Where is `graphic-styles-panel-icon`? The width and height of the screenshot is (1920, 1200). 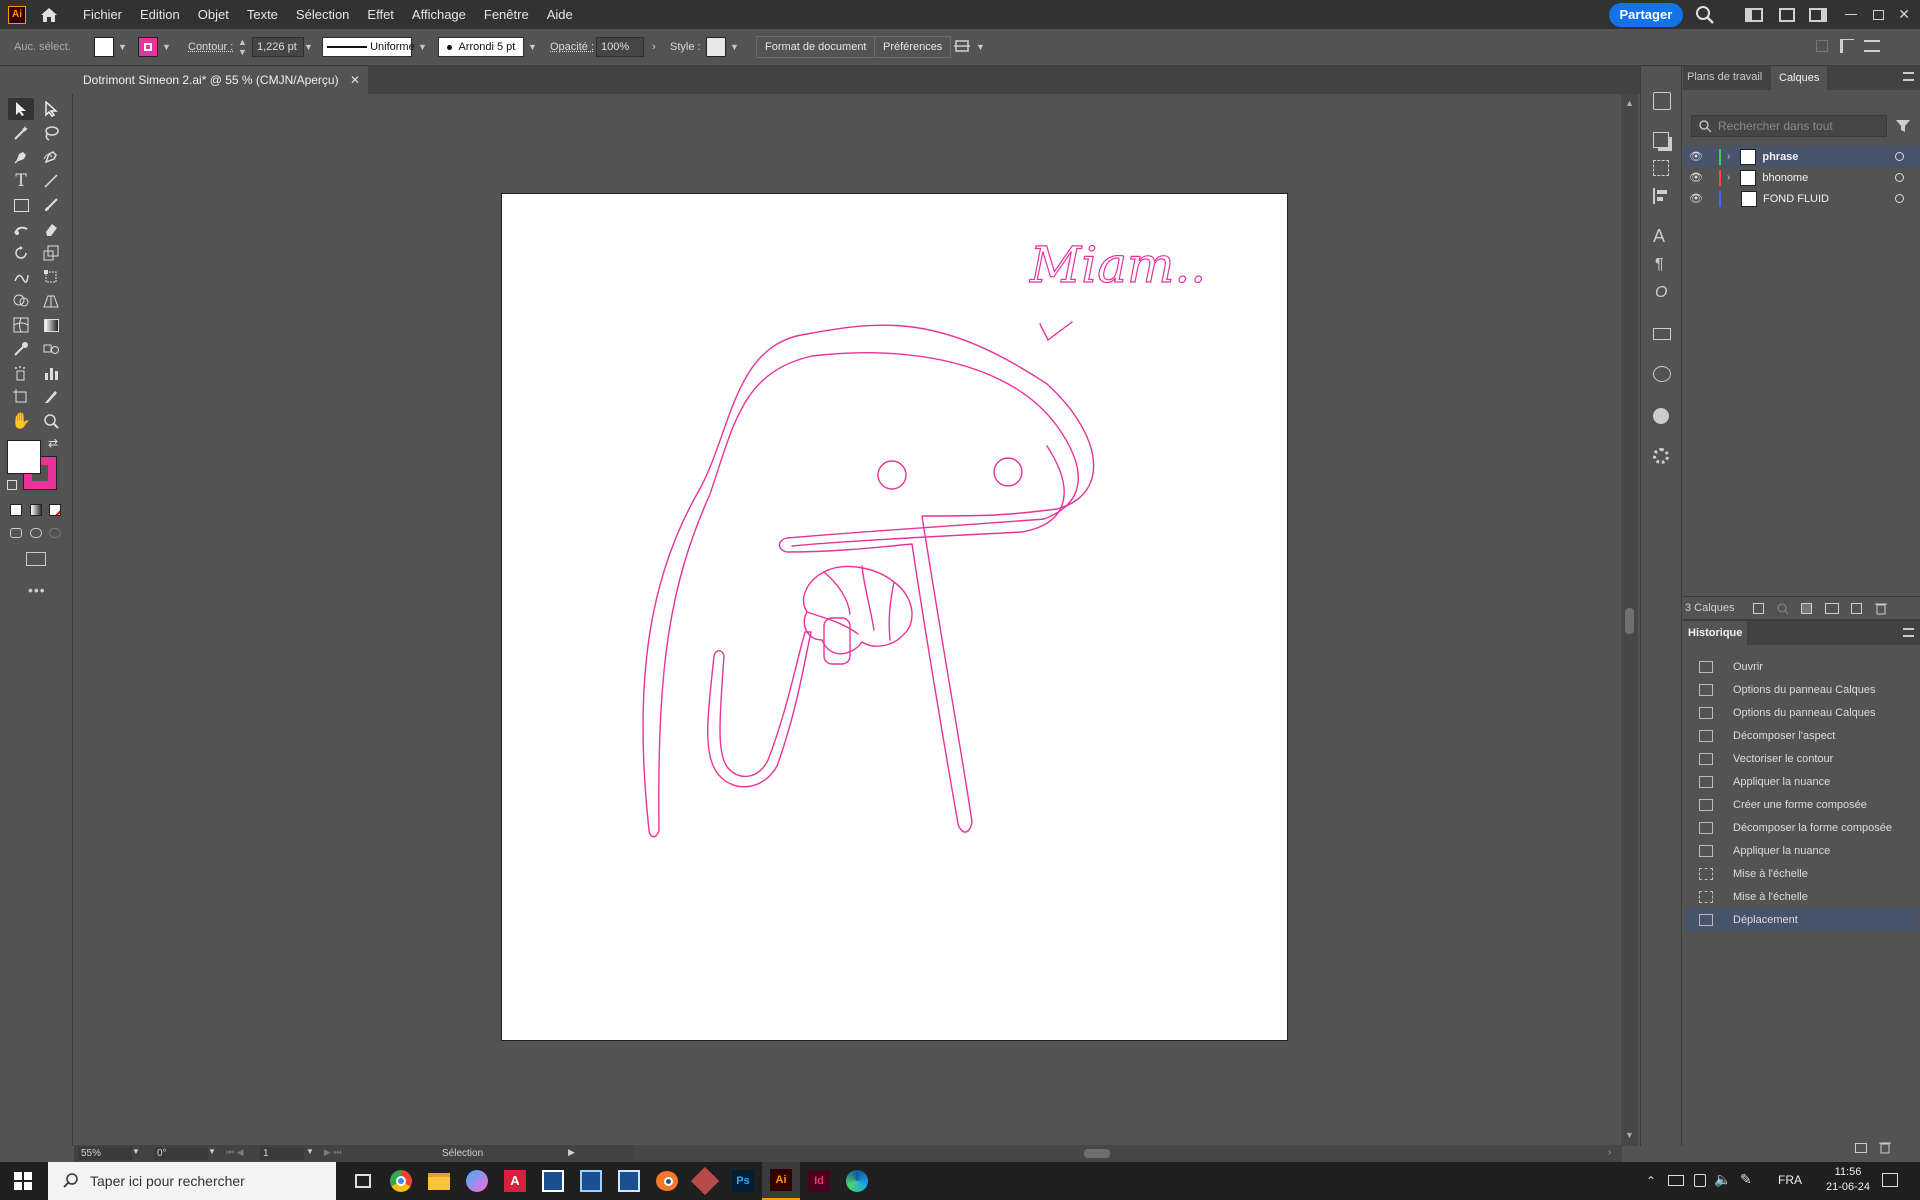
graphic-styles-panel-icon is located at coordinates (1661, 456).